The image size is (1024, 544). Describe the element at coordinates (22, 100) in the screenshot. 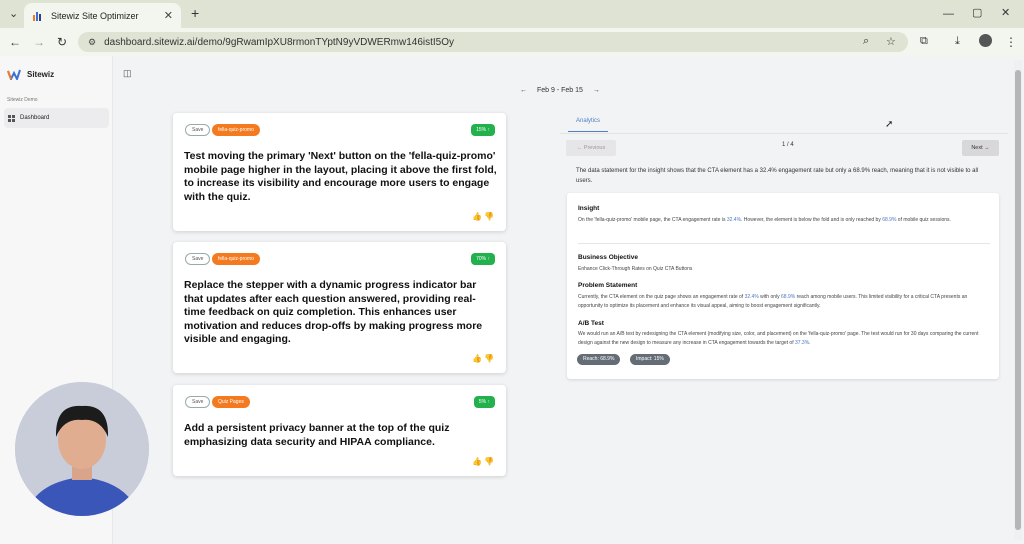

I see `sidebar-section-label: Sitewiz Demo` at that location.